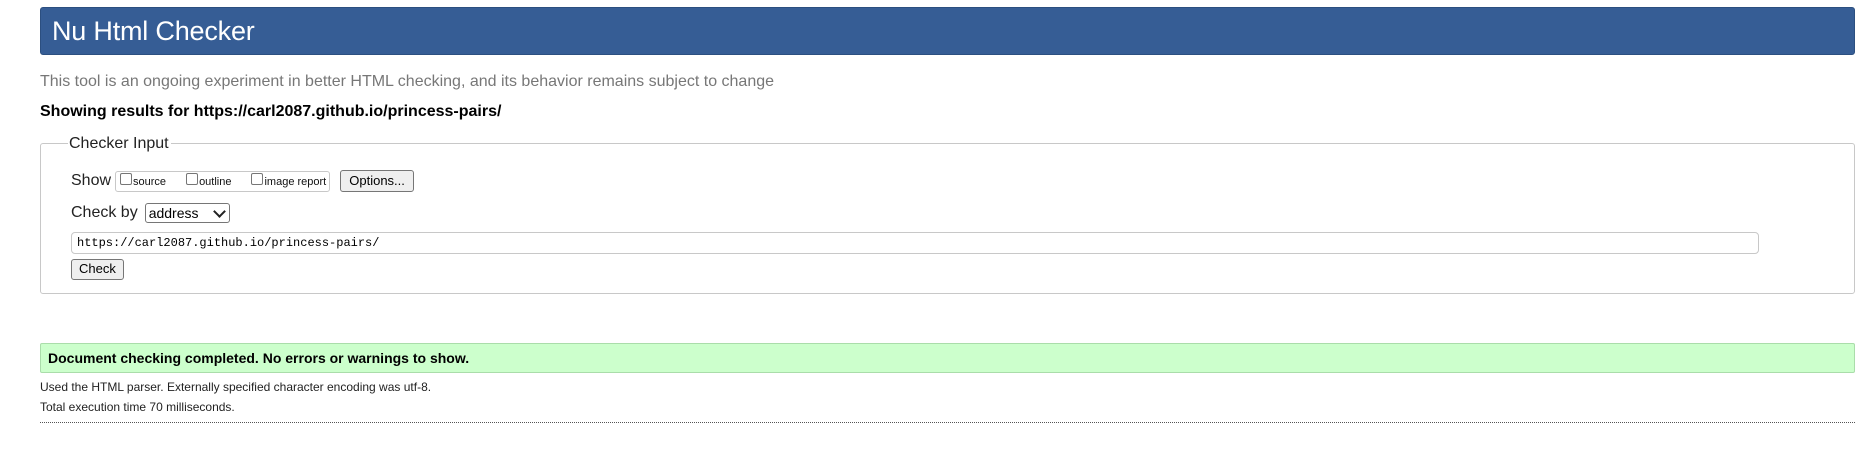 Image resolution: width=1872 pixels, height=455 pixels. Describe the element at coordinates (192, 179) in the screenshot. I see `outline-checkbox` at that location.